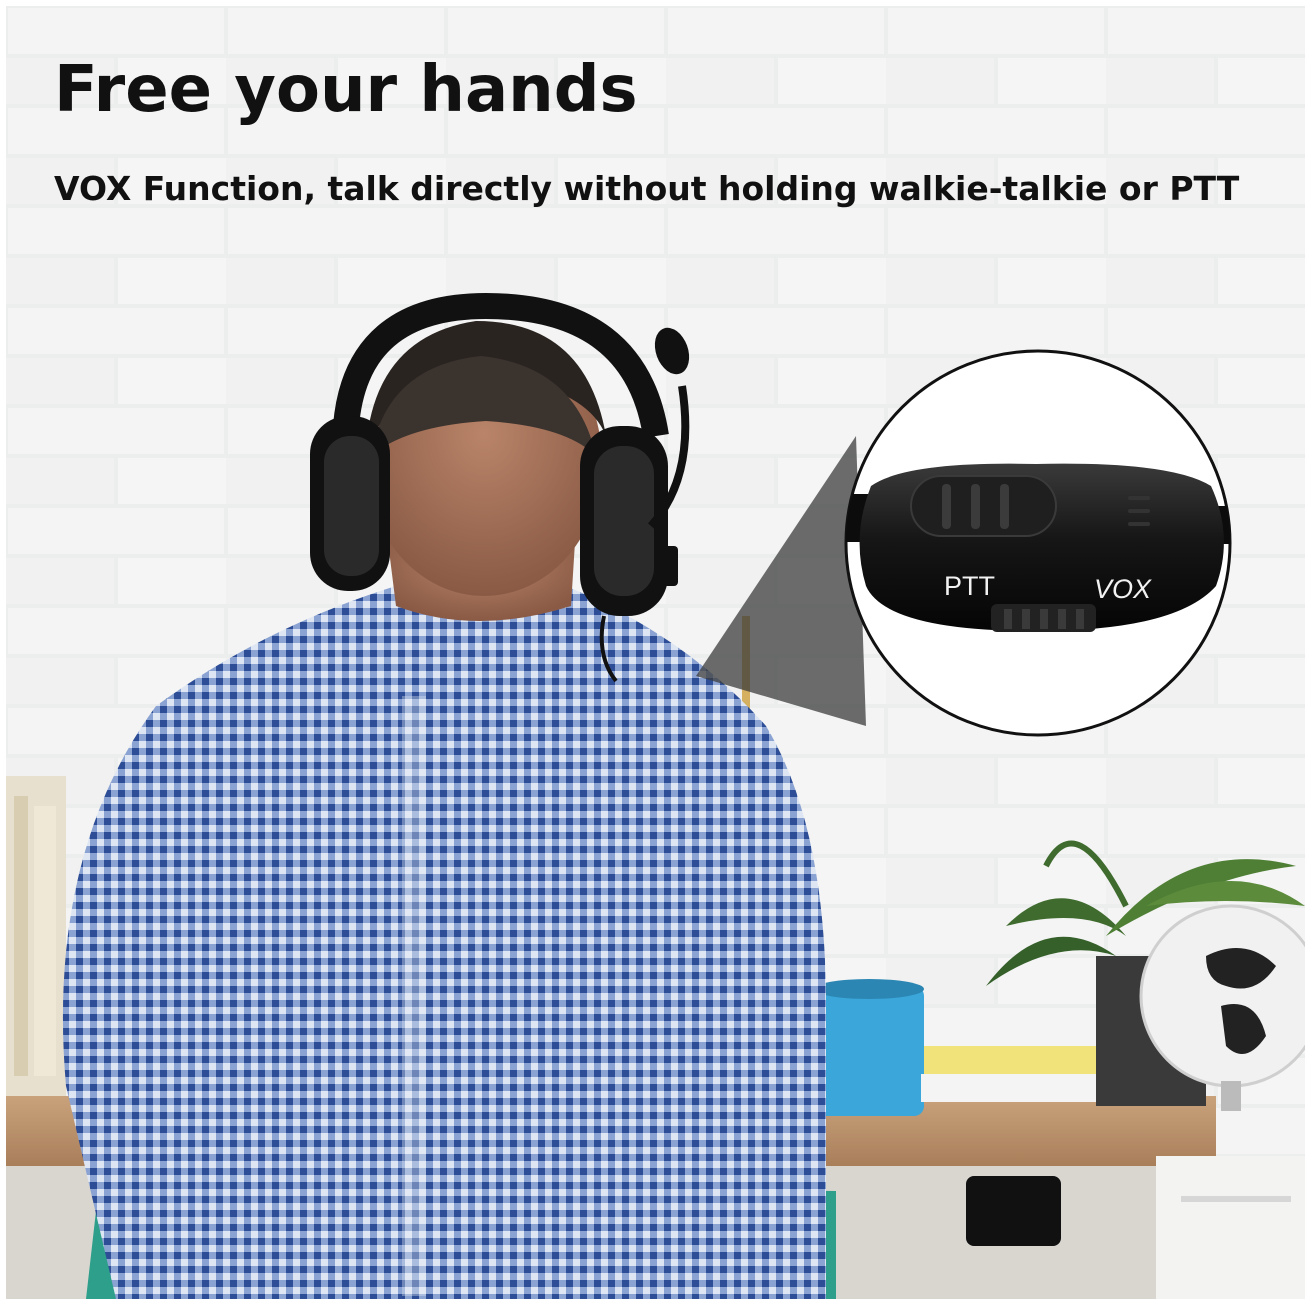  Describe the element at coordinates (969, 586) in the screenshot. I see `ptt-label: PTT` at that location.